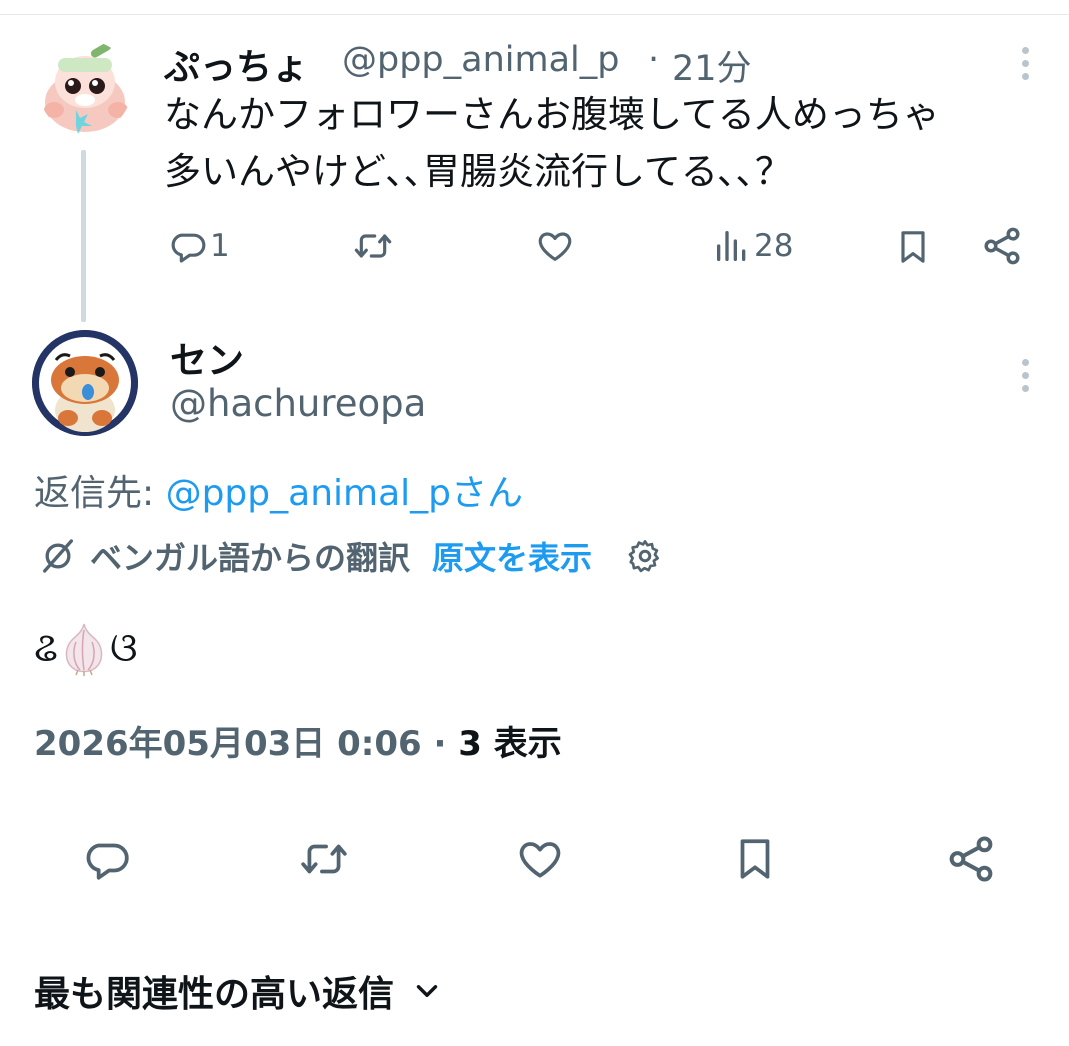 This screenshot has height=1046, width=1069. I want to click on thread-connector-line, so click(83, 236).